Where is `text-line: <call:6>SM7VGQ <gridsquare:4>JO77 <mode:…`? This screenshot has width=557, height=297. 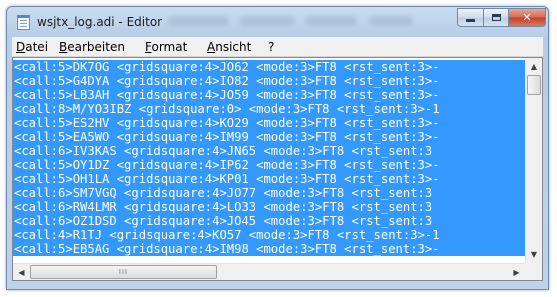 text-line: <call:6>SM7VGQ <gridsquare:4>JO77 <mode:… is located at coordinates (269, 193).